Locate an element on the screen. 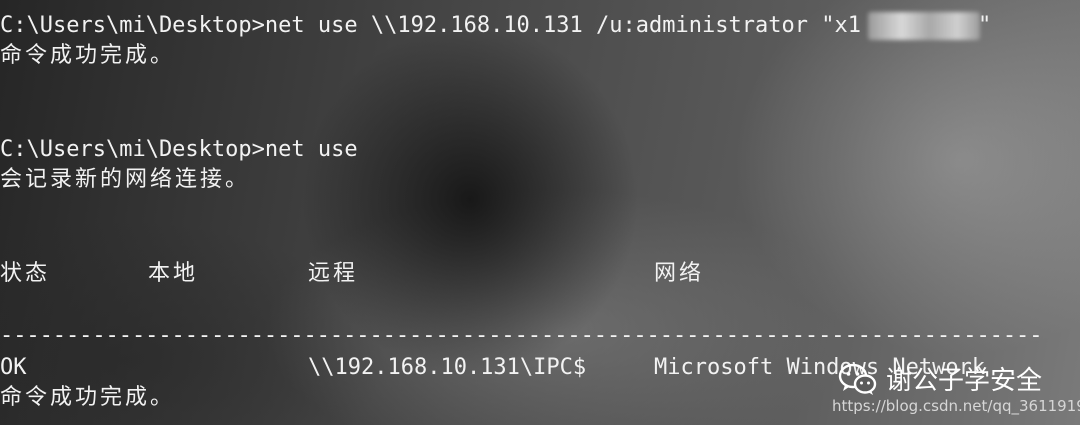 The image size is (1080, 425). command-line-net-use: C:\Users\mi\Desktop>net use is located at coordinates (179, 149).